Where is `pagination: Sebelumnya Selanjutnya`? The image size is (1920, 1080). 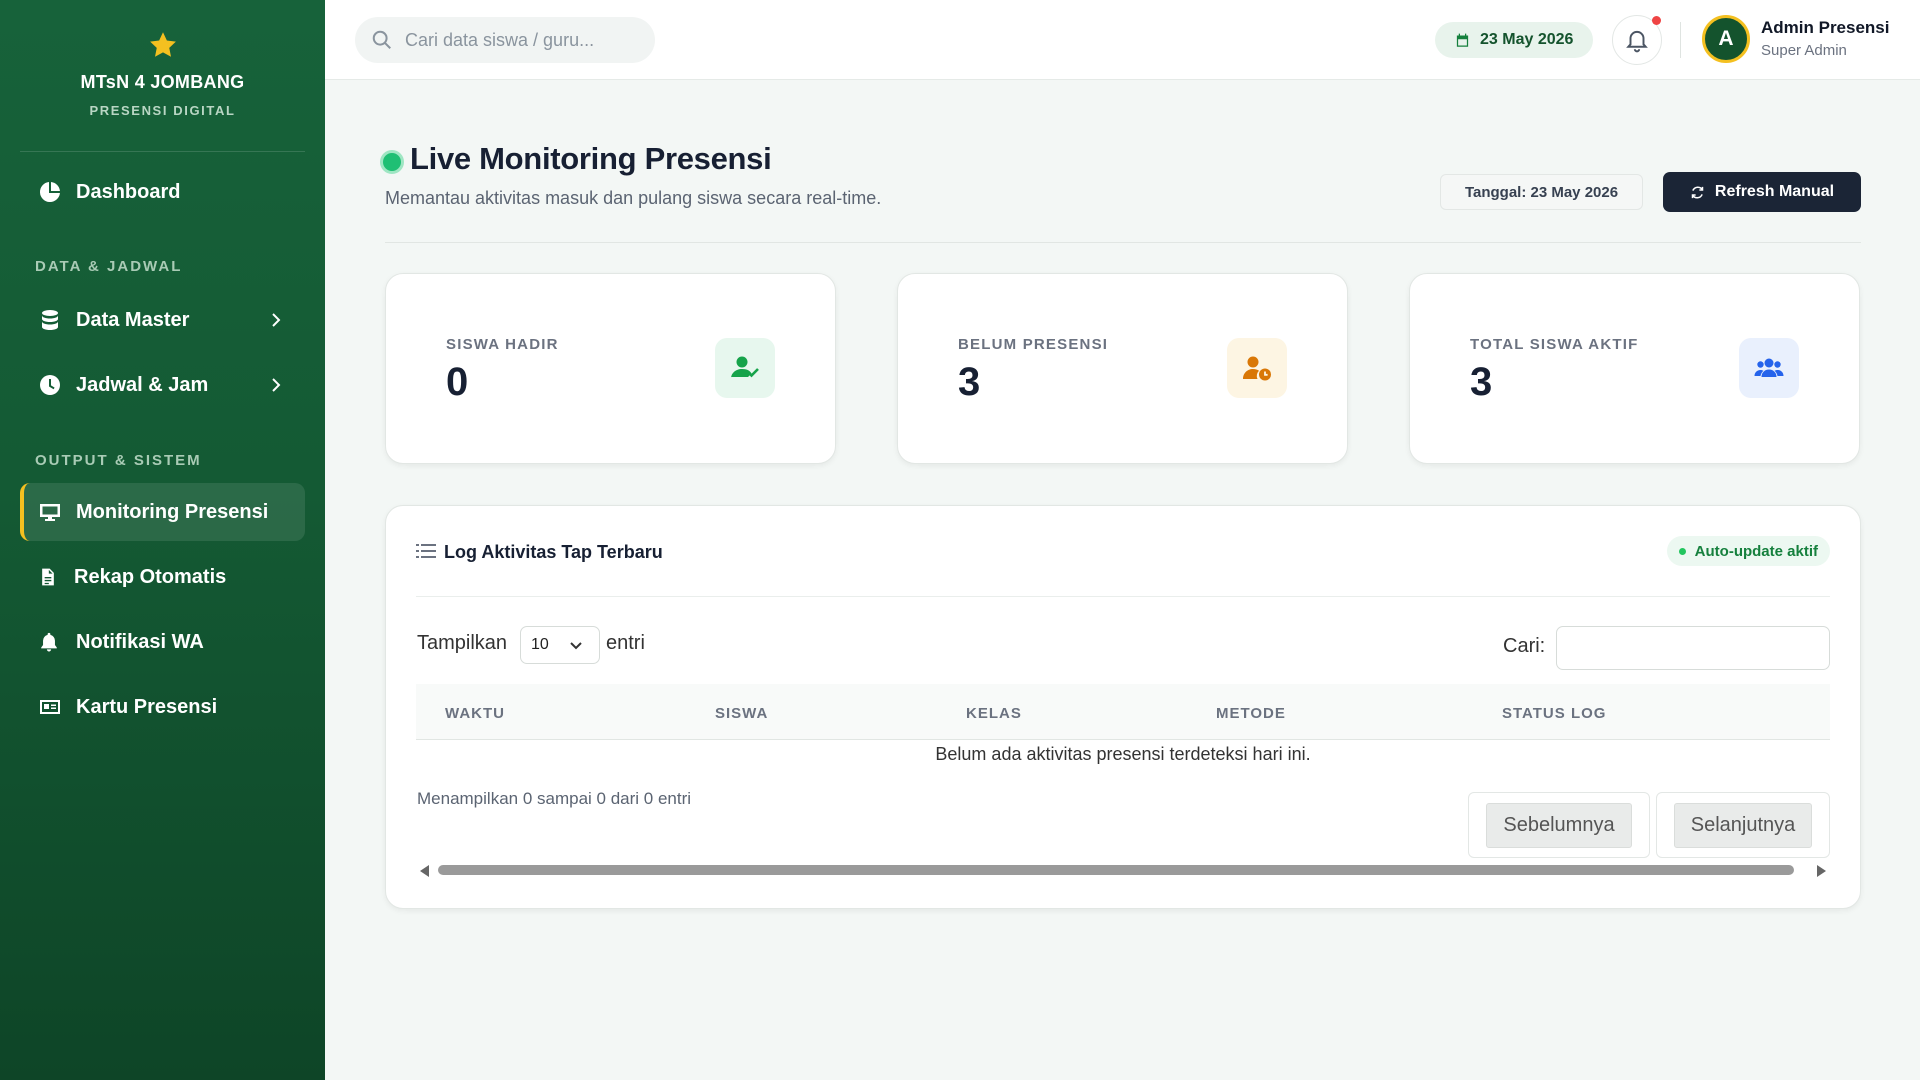
pagination: Sebelumnya Selanjutnya is located at coordinates (1649, 825).